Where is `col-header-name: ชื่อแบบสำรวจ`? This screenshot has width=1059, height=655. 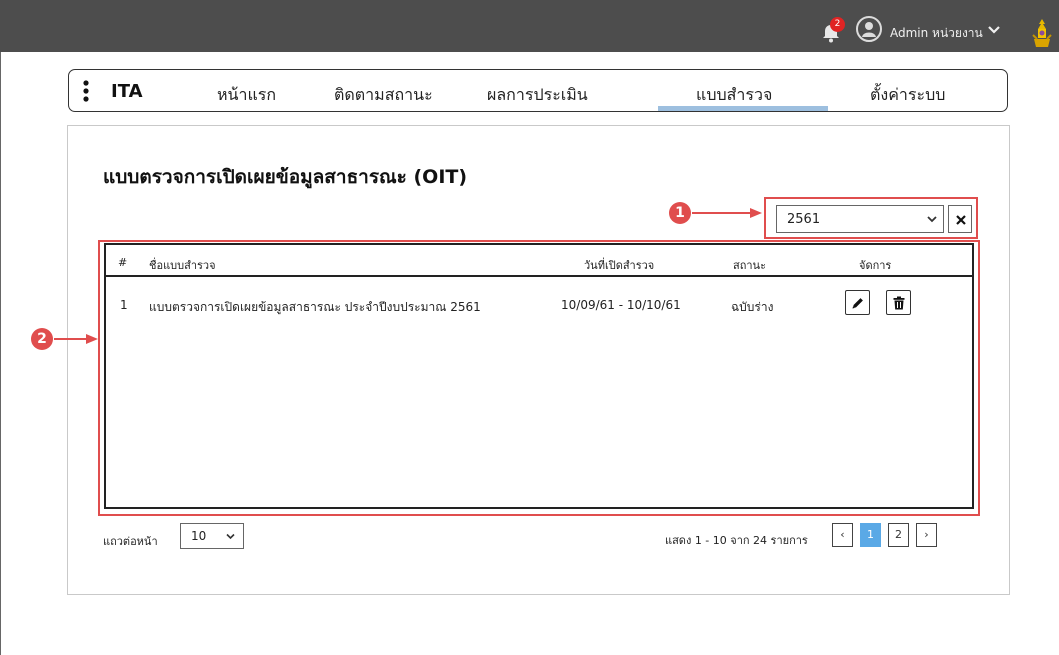 col-header-name: ชื่อแบบสำรวจ is located at coordinates (182, 265).